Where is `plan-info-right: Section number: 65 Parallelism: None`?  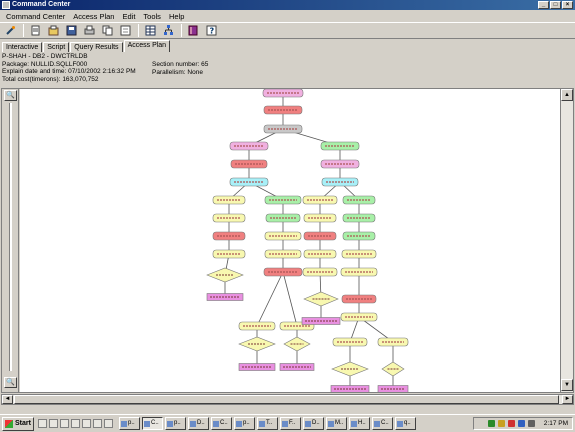
plan-info-right: Section number: 65 Parallelism: None is located at coordinates (180, 68).